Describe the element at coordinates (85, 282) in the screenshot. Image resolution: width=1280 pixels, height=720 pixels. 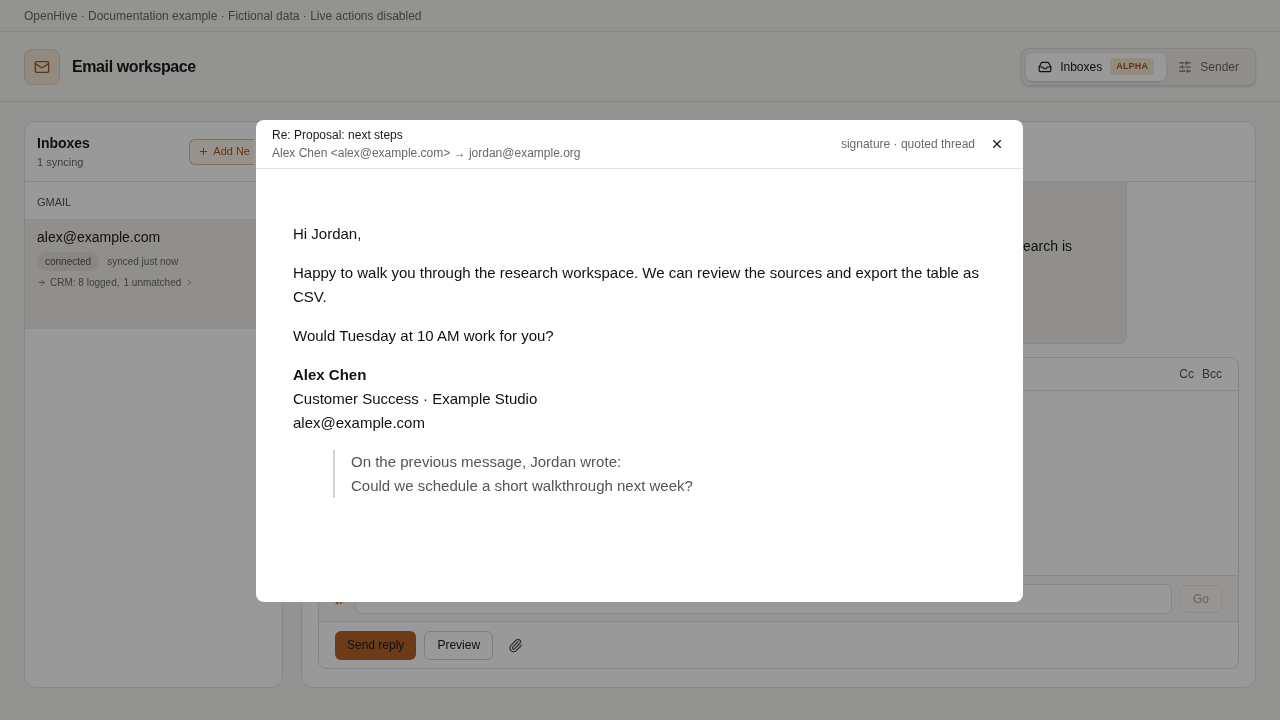
I see `crm-logged: CRM: 8 logged,` at that location.